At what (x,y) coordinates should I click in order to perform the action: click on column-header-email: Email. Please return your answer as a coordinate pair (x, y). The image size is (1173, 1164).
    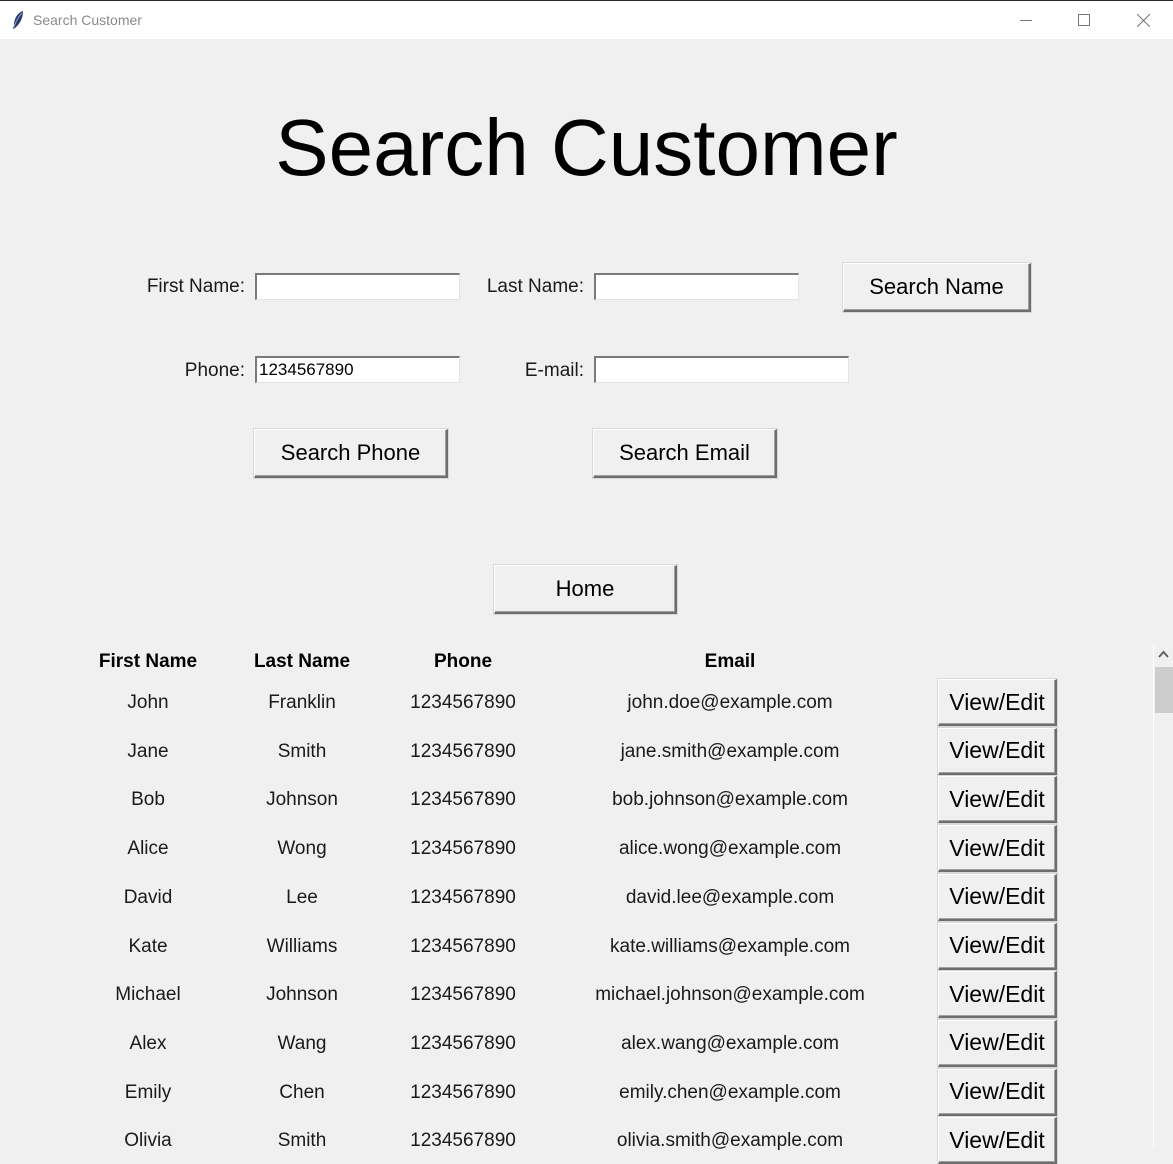
    Looking at the image, I should click on (730, 661).